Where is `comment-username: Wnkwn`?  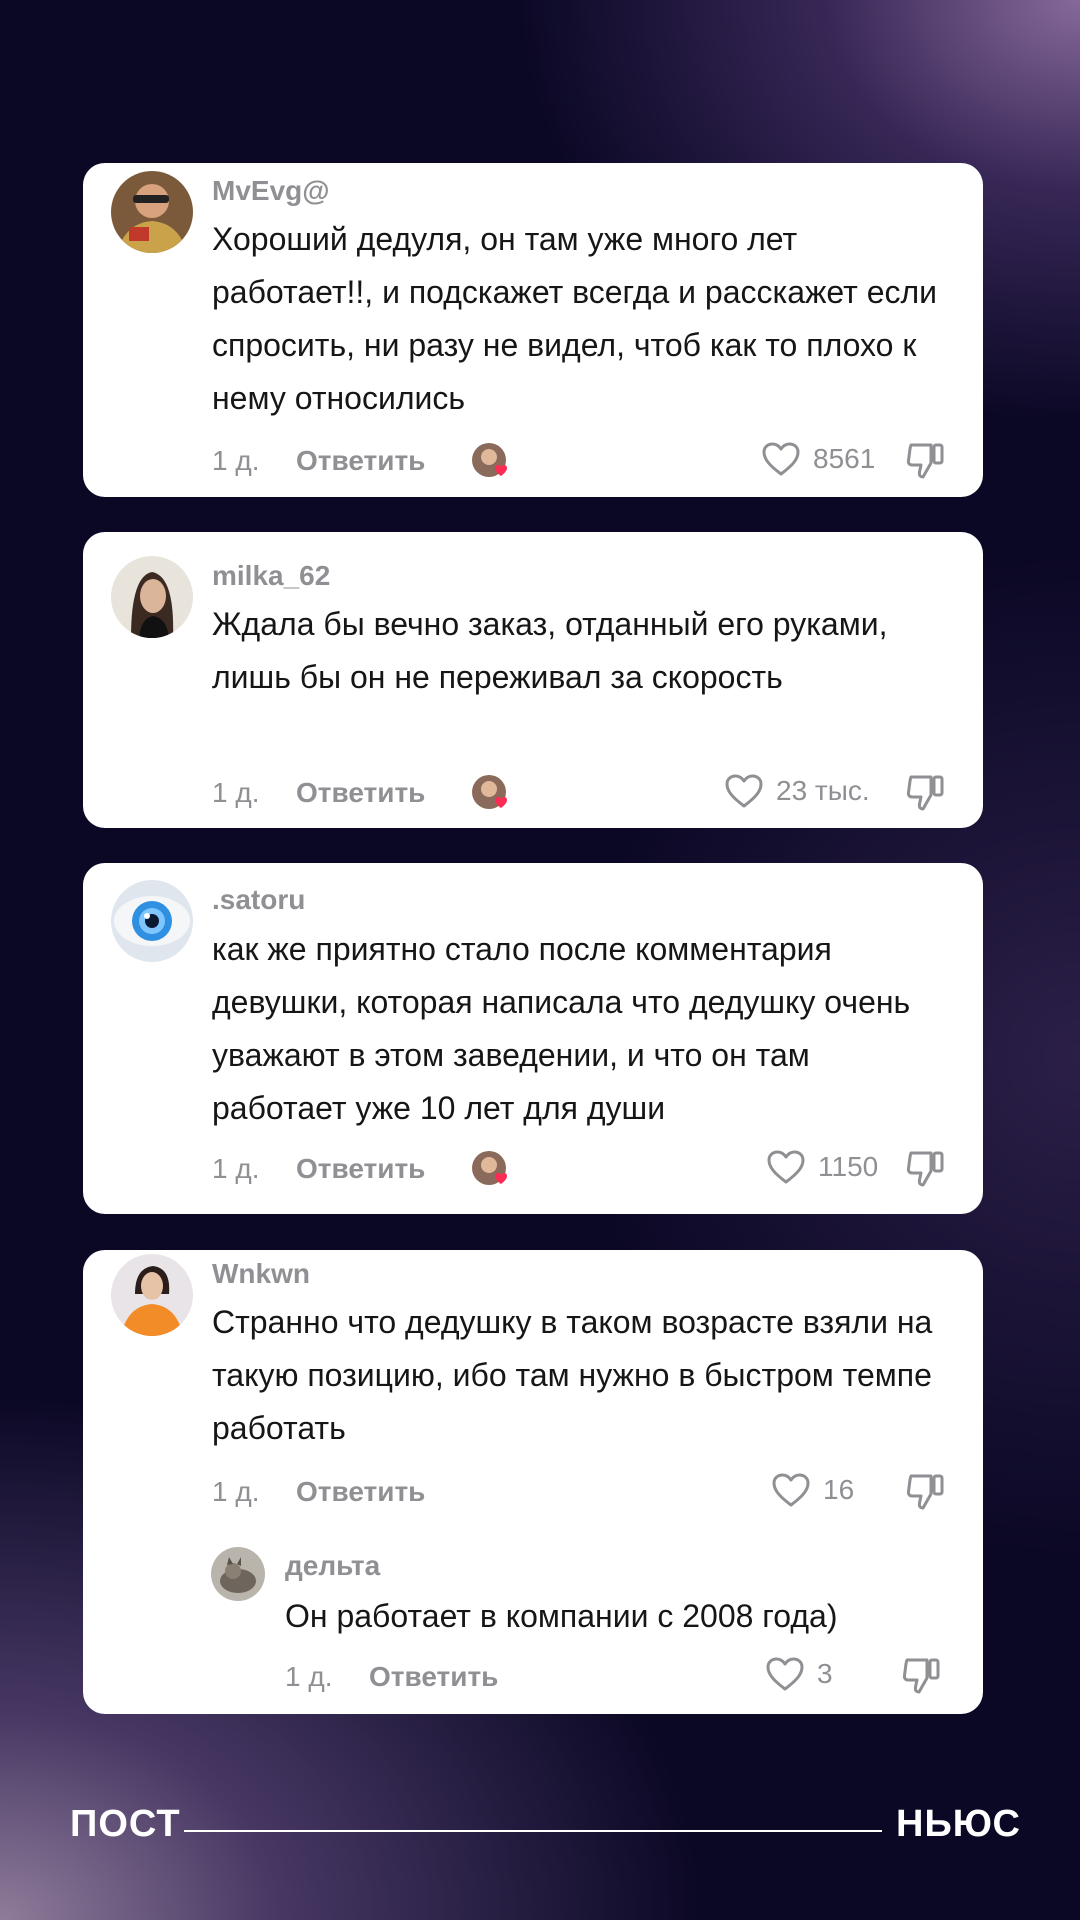 comment-username: Wnkwn is located at coordinates (261, 1274).